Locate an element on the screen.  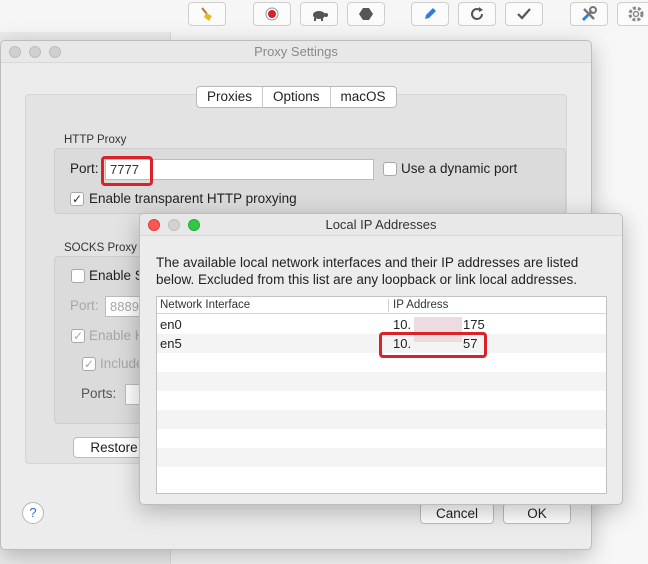
http-proxy-label: HTTP Proxy is located at coordinates (95, 140).